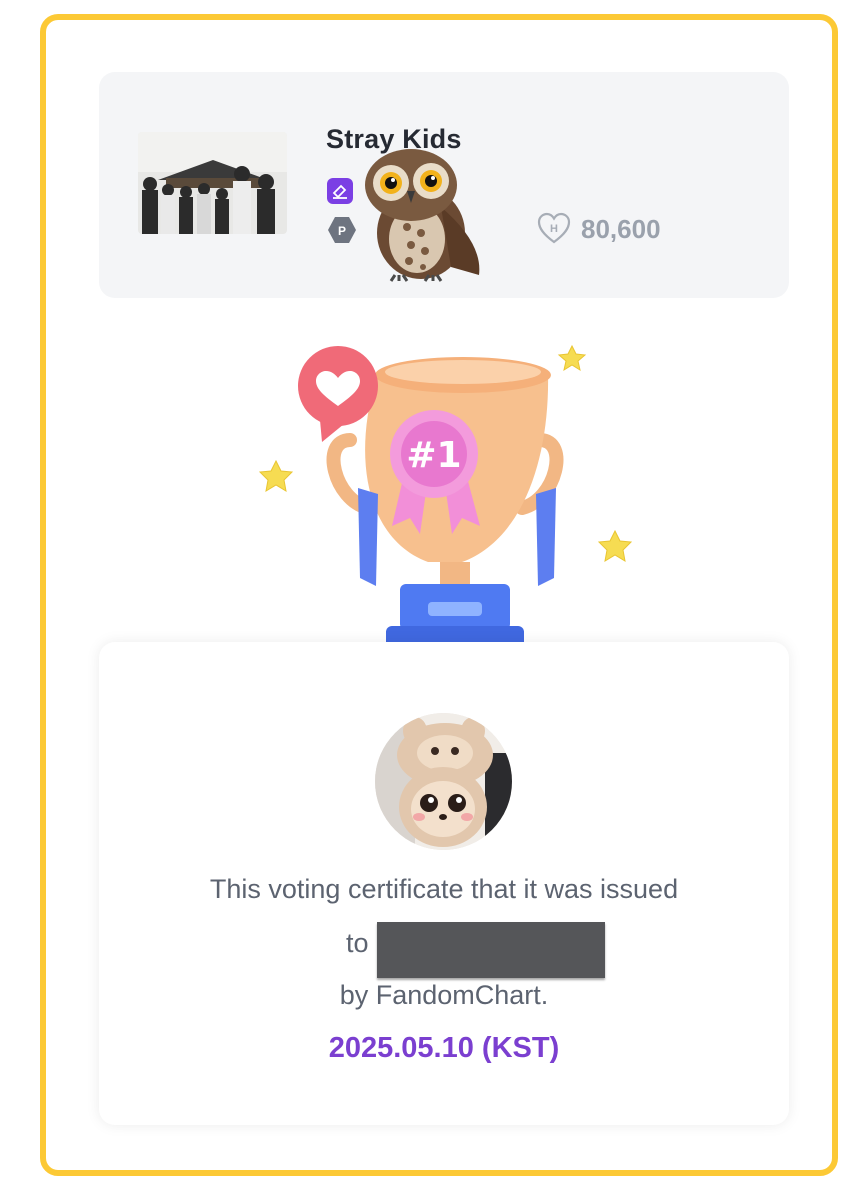  I want to click on redacted-name, so click(491, 950).